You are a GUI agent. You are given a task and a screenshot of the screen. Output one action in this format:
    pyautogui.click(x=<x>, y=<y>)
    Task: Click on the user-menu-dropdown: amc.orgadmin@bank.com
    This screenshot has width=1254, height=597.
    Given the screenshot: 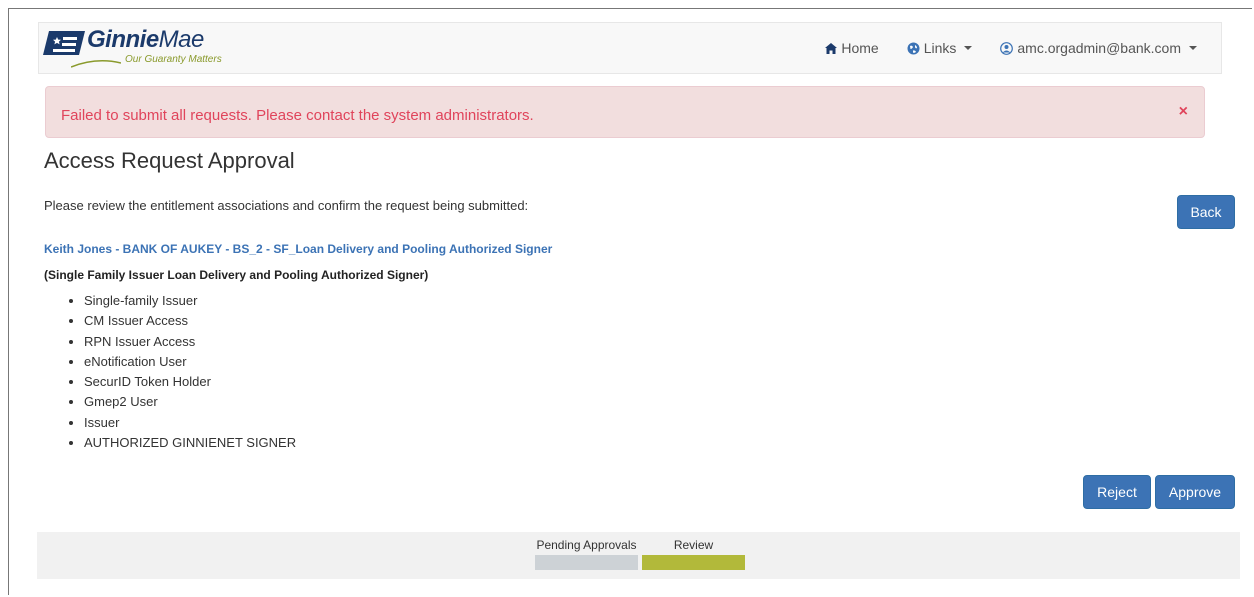 What is the action you would take?
    pyautogui.click(x=1098, y=48)
    